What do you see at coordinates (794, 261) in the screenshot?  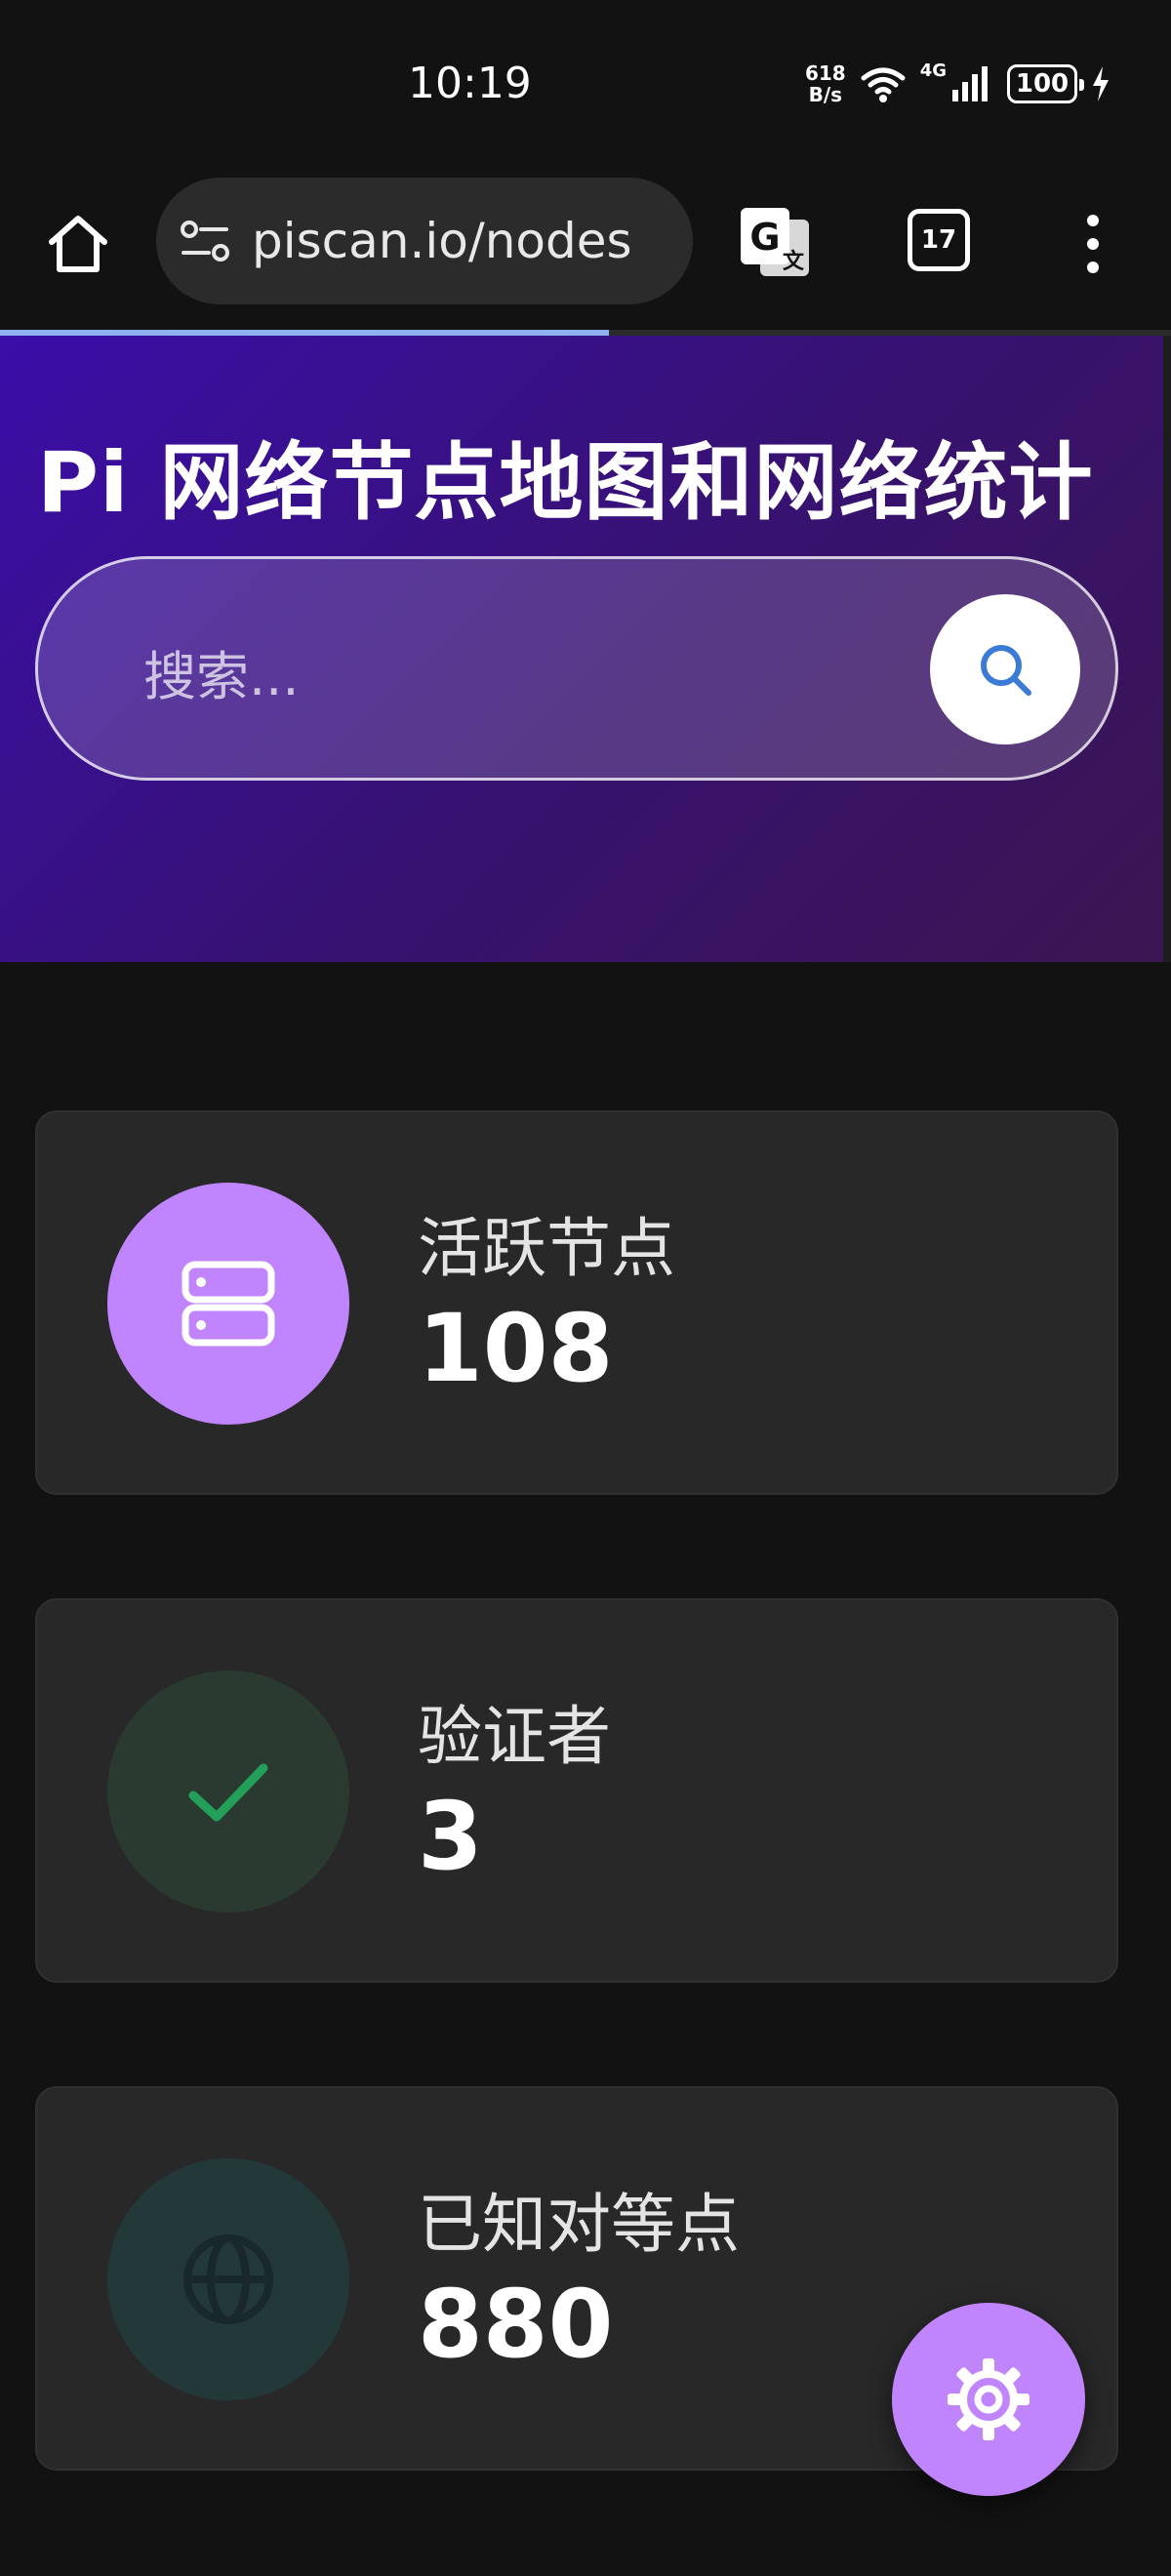 I see `svg-text: 文` at bounding box center [794, 261].